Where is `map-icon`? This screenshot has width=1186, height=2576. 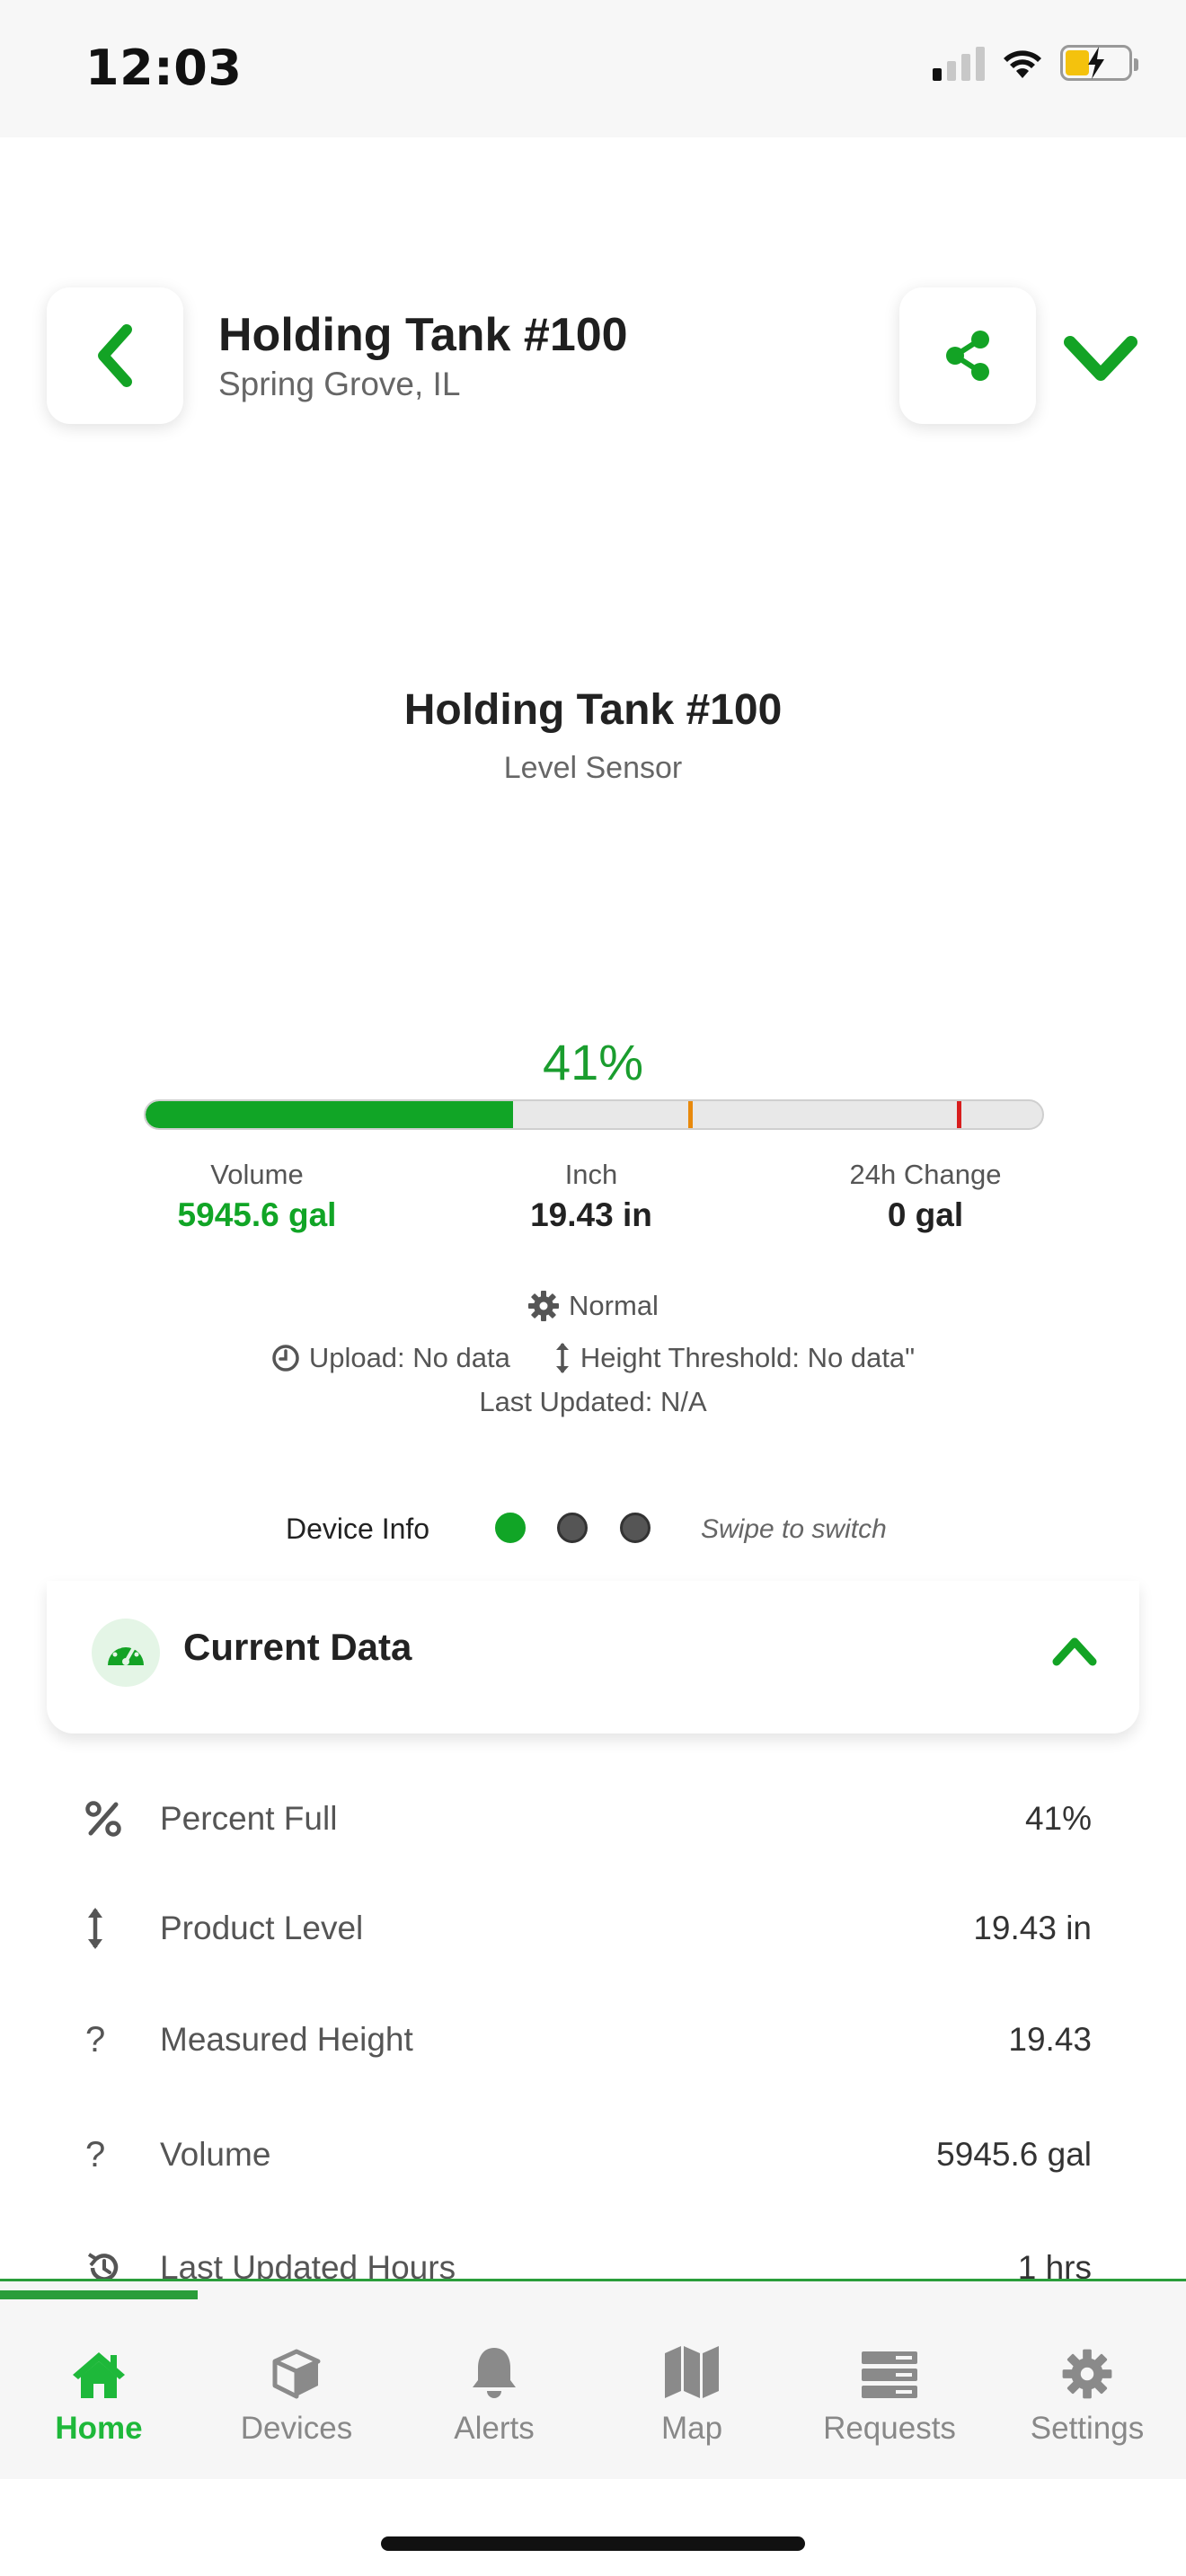
map-icon is located at coordinates (692, 2367).